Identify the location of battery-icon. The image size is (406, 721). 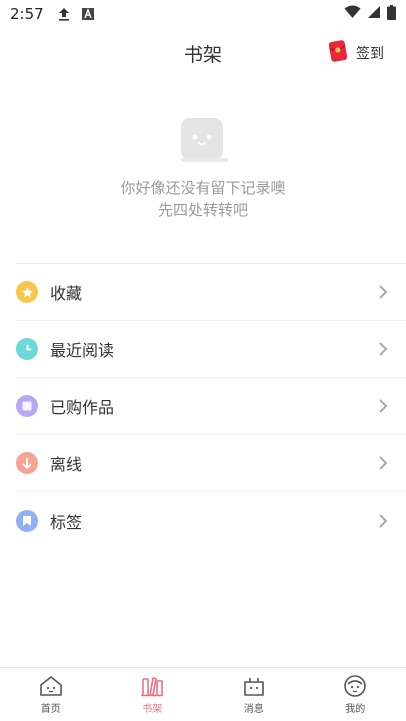
(391, 14).